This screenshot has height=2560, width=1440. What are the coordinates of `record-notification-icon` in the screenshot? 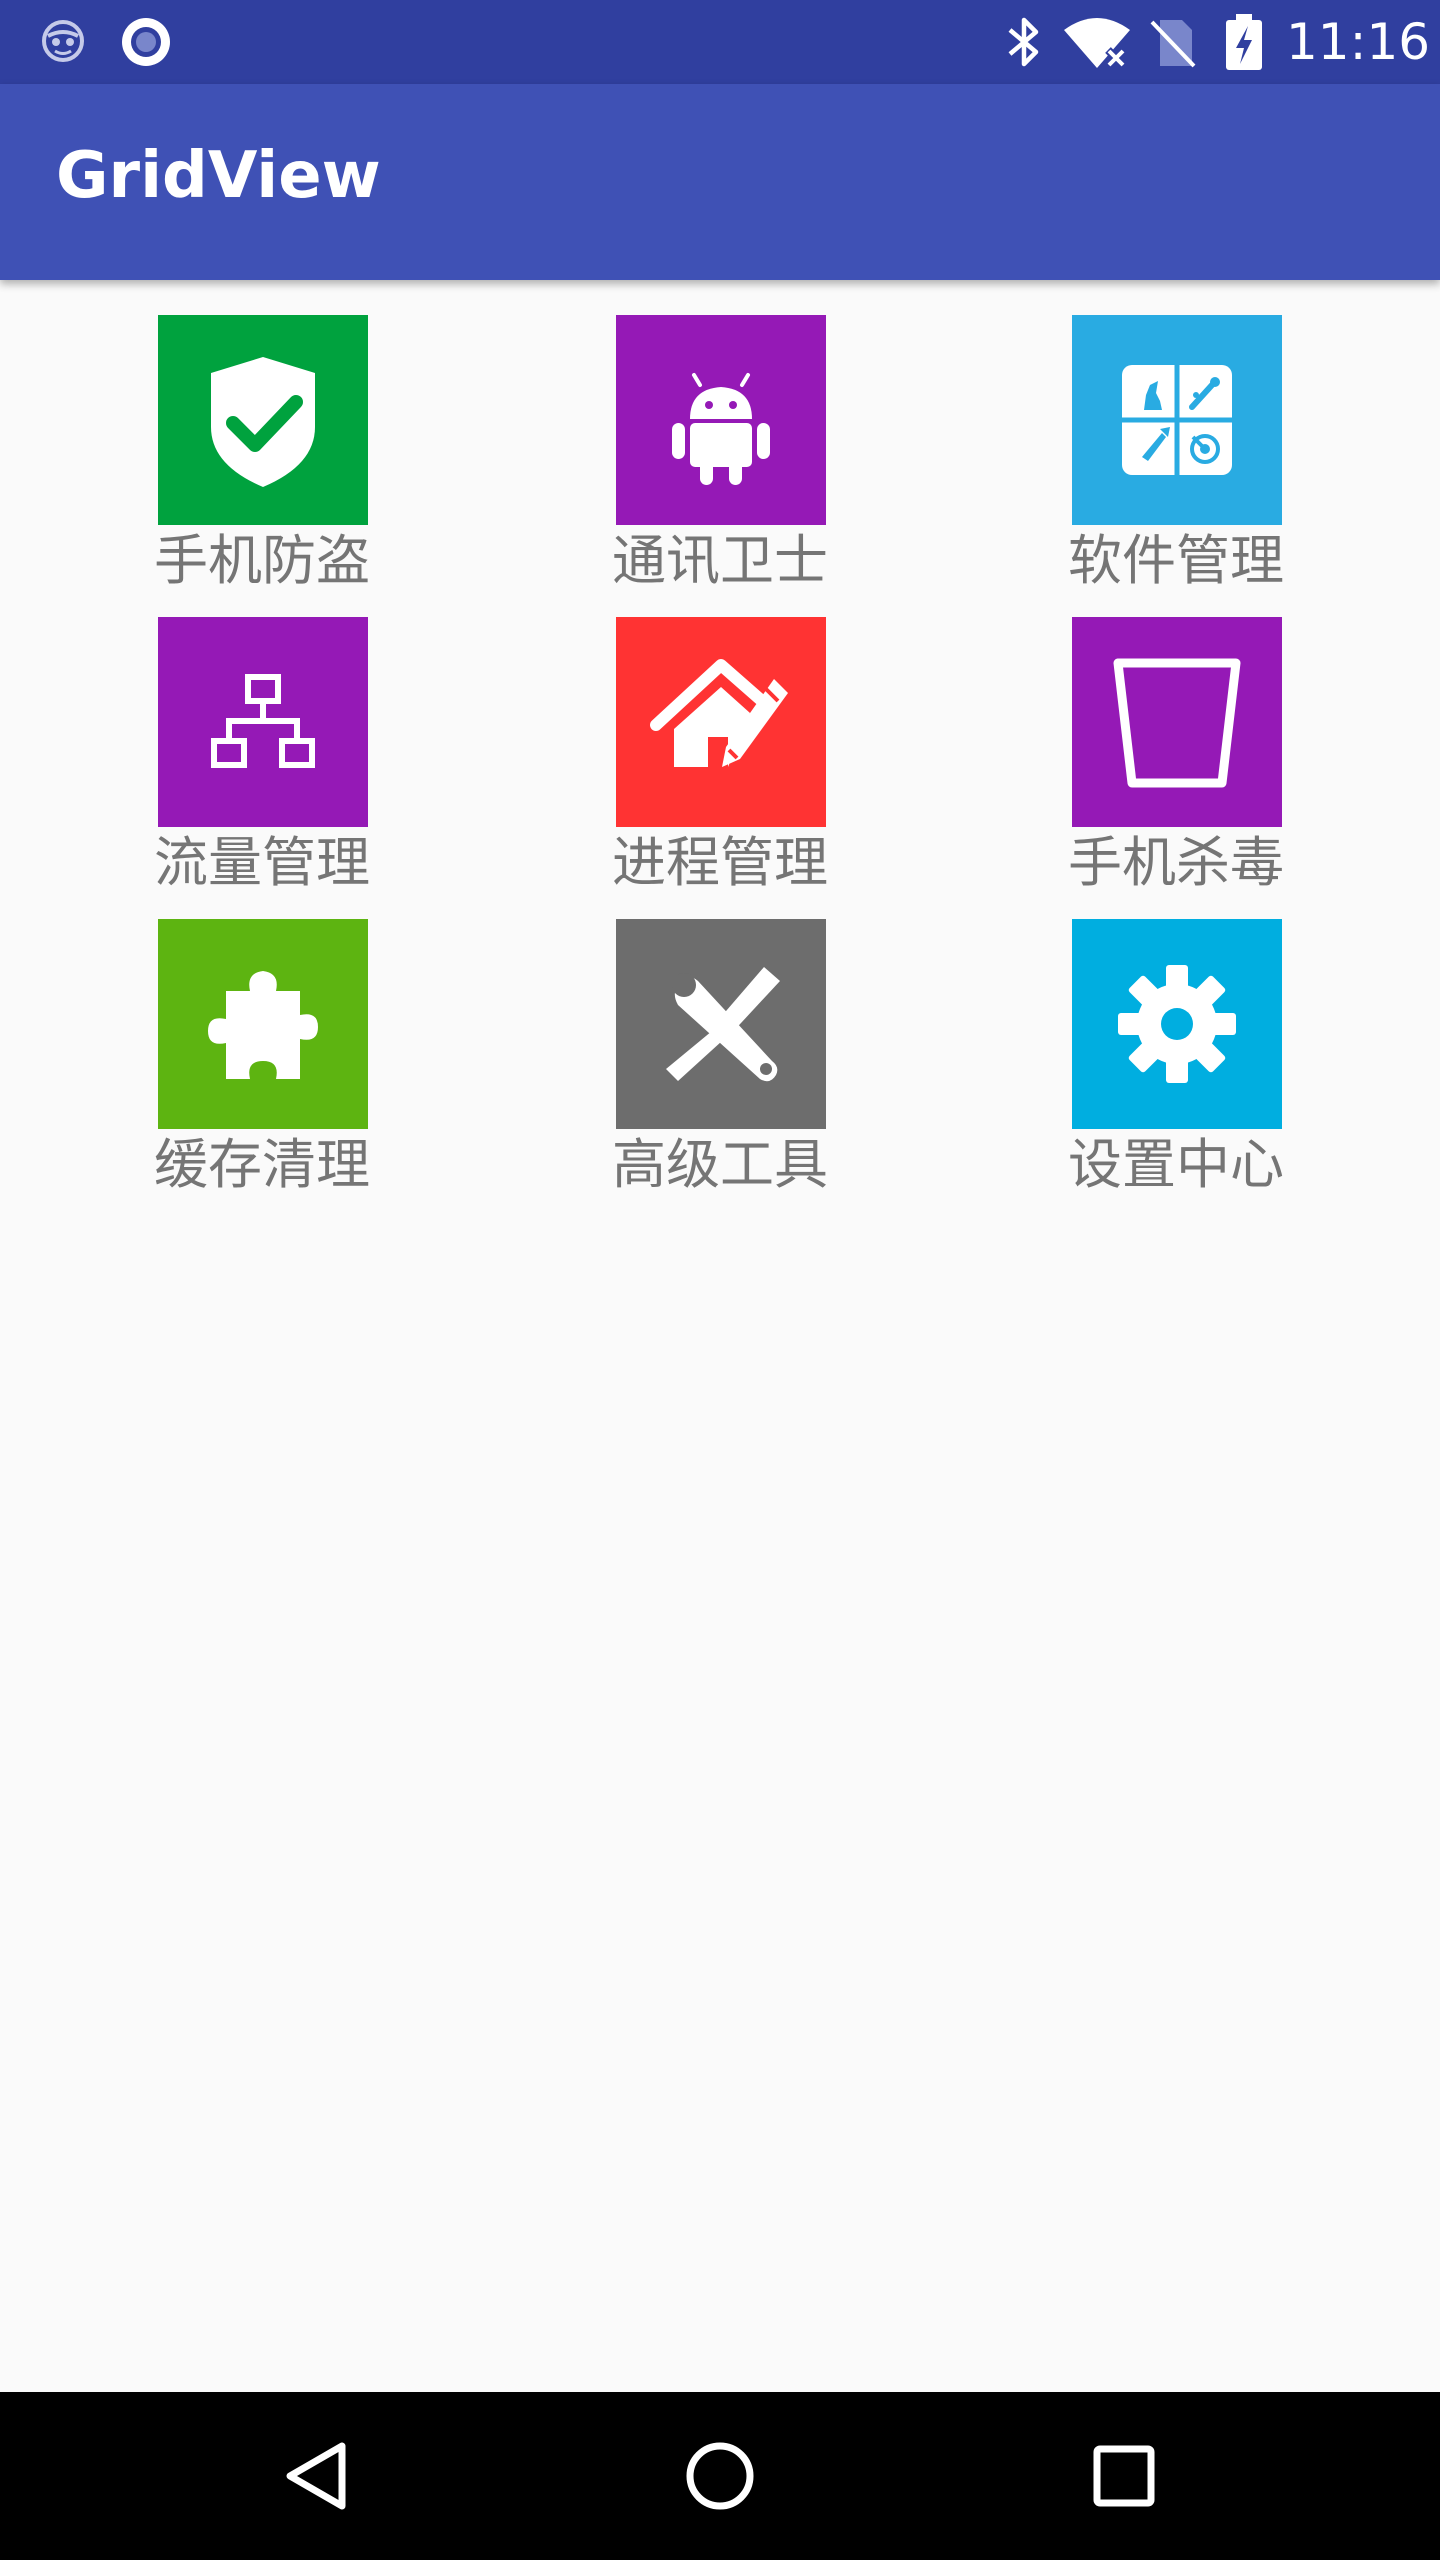 It's located at (146, 42).